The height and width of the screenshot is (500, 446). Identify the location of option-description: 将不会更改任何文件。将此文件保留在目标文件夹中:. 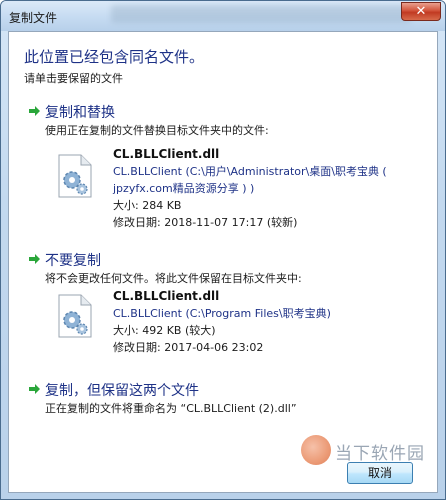
(173, 278).